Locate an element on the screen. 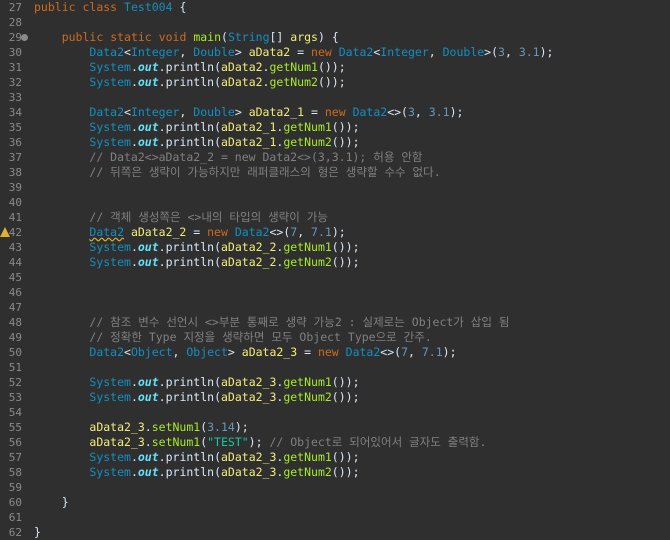  code-line: 40 is located at coordinates (335, 202).